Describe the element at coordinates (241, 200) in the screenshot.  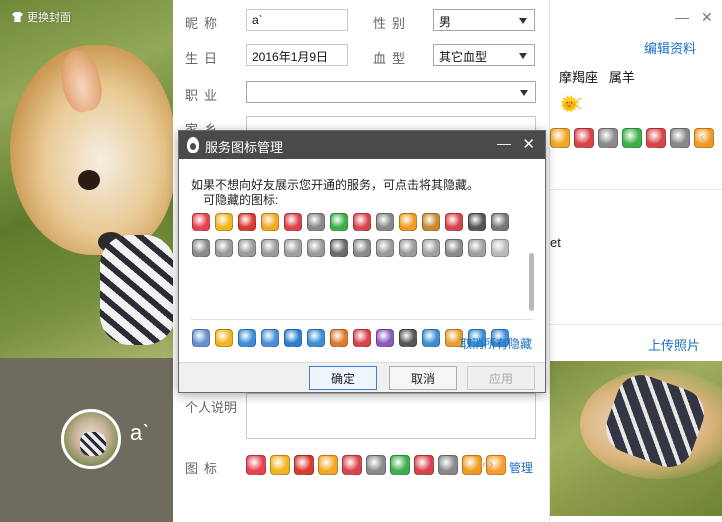
I see `hidable-icons-label: 可隐藏的图标:` at that location.